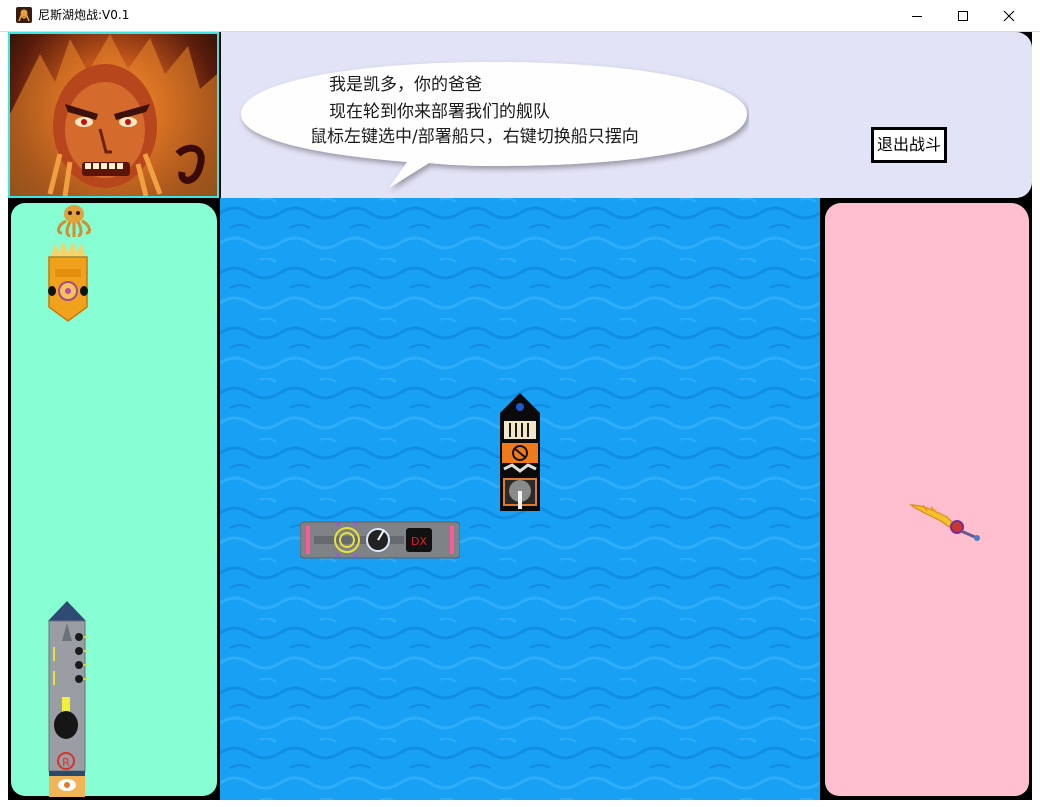 This screenshot has height=807, width=1040. Describe the element at coordinates (74, 221) in the screenshot. I see `octopus-icon` at that location.